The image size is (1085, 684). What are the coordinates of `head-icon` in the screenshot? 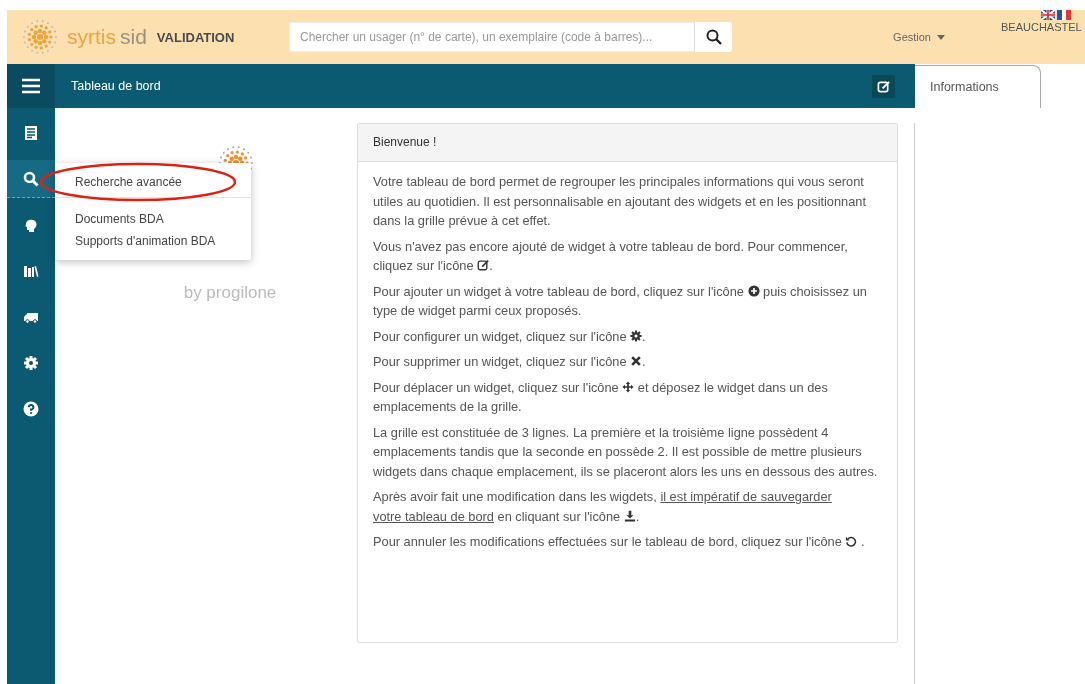 It's located at (31, 225).